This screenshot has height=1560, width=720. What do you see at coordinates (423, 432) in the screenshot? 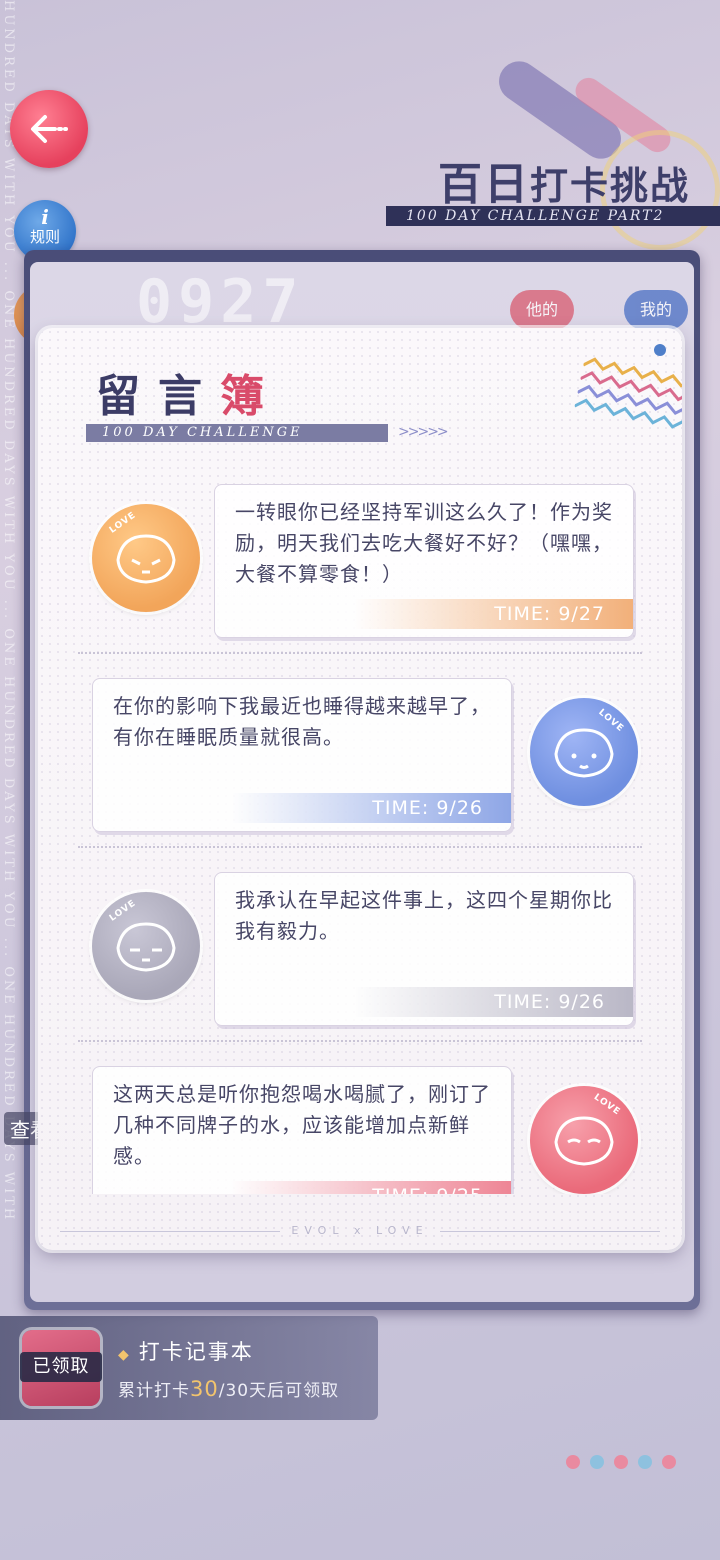
I see `arrows-decoration: >>>>>` at bounding box center [423, 432].